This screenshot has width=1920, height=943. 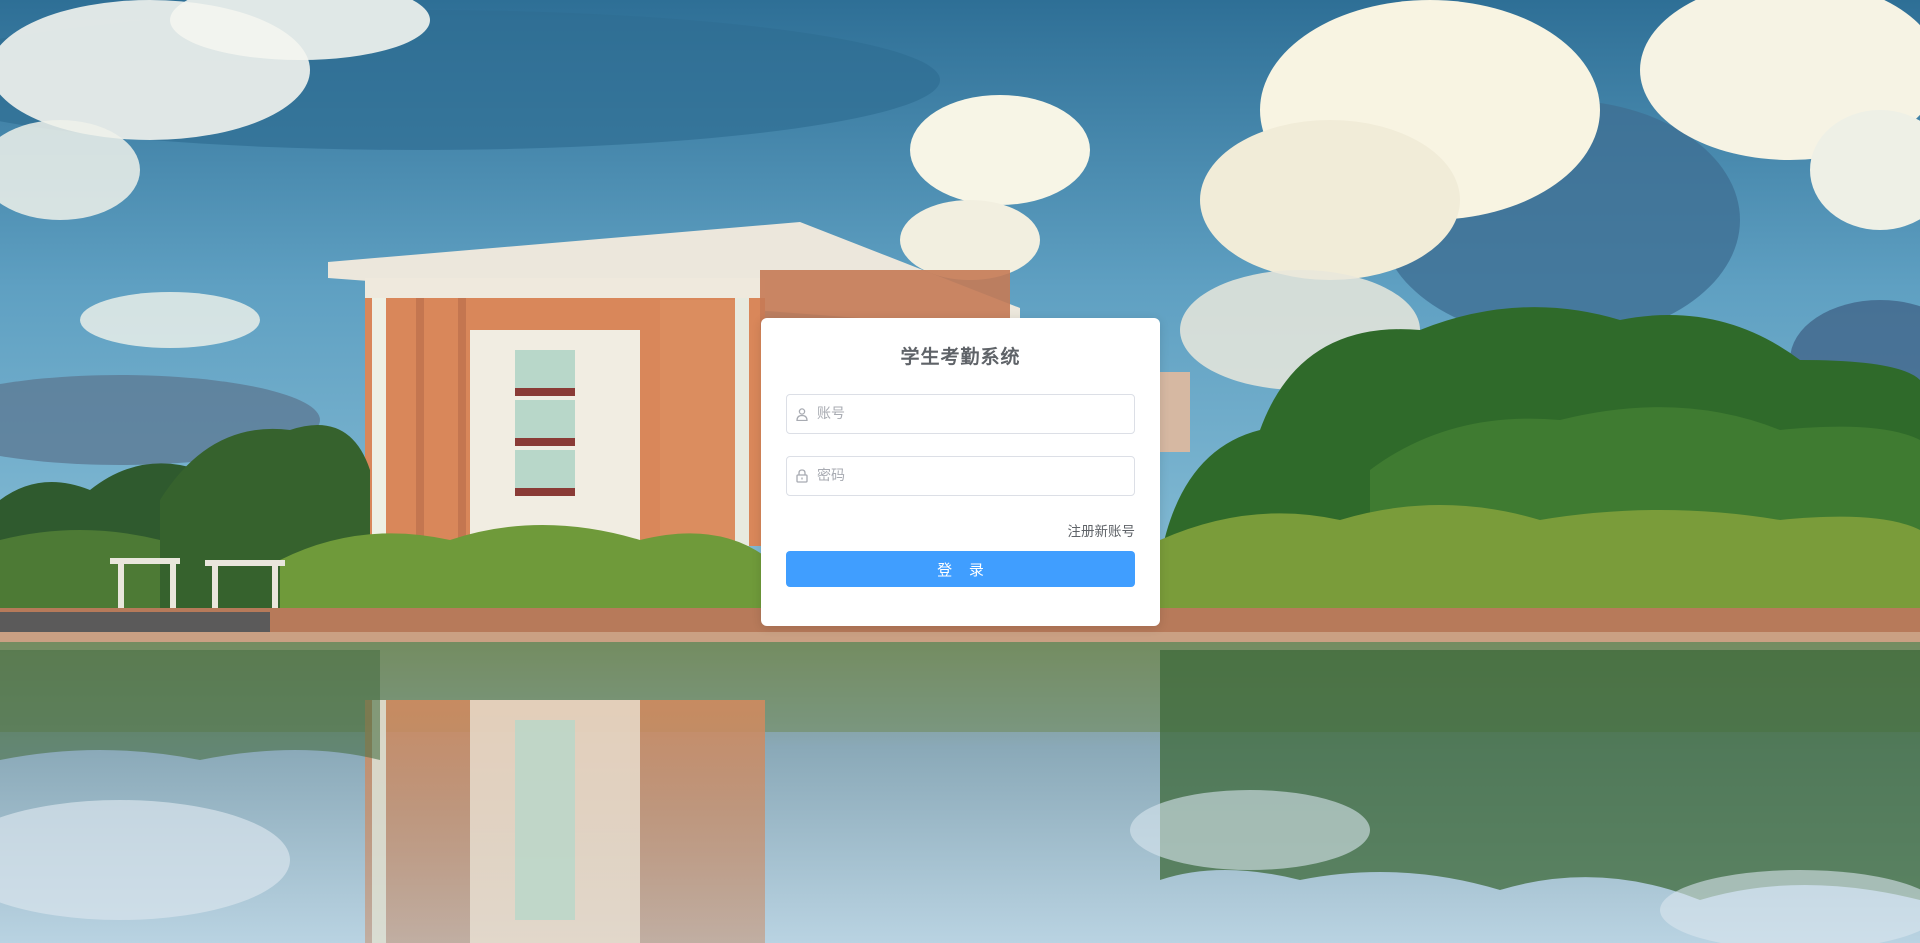 I want to click on register-link: 注册新账号, so click(x=961, y=532).